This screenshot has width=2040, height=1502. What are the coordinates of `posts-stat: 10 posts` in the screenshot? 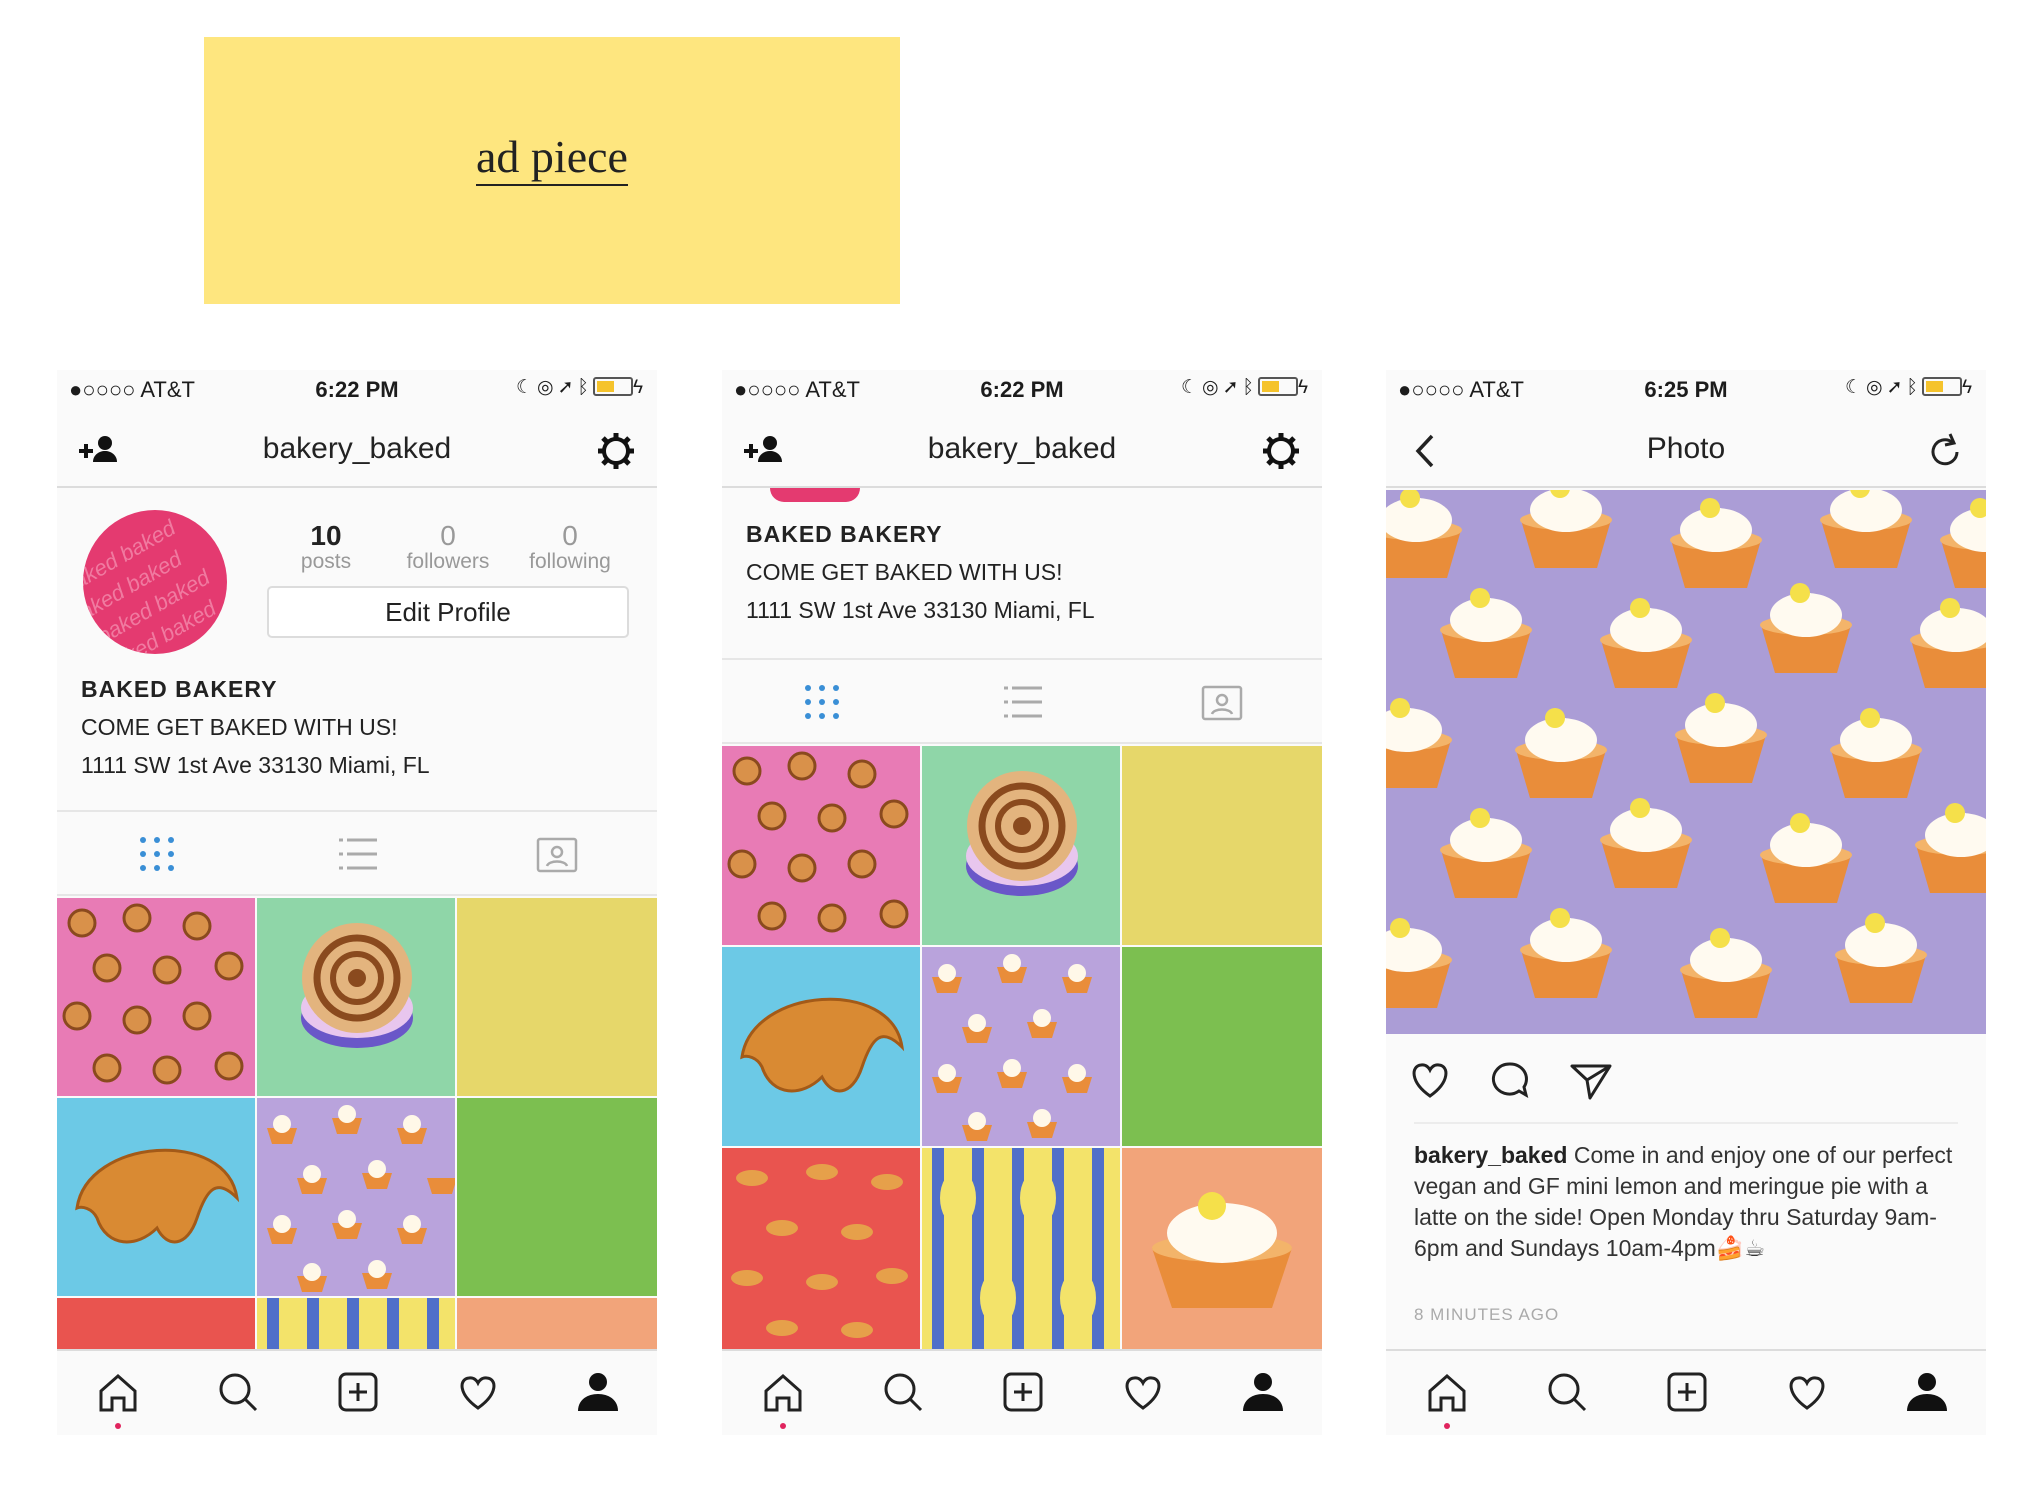 It's located at (326, 547).